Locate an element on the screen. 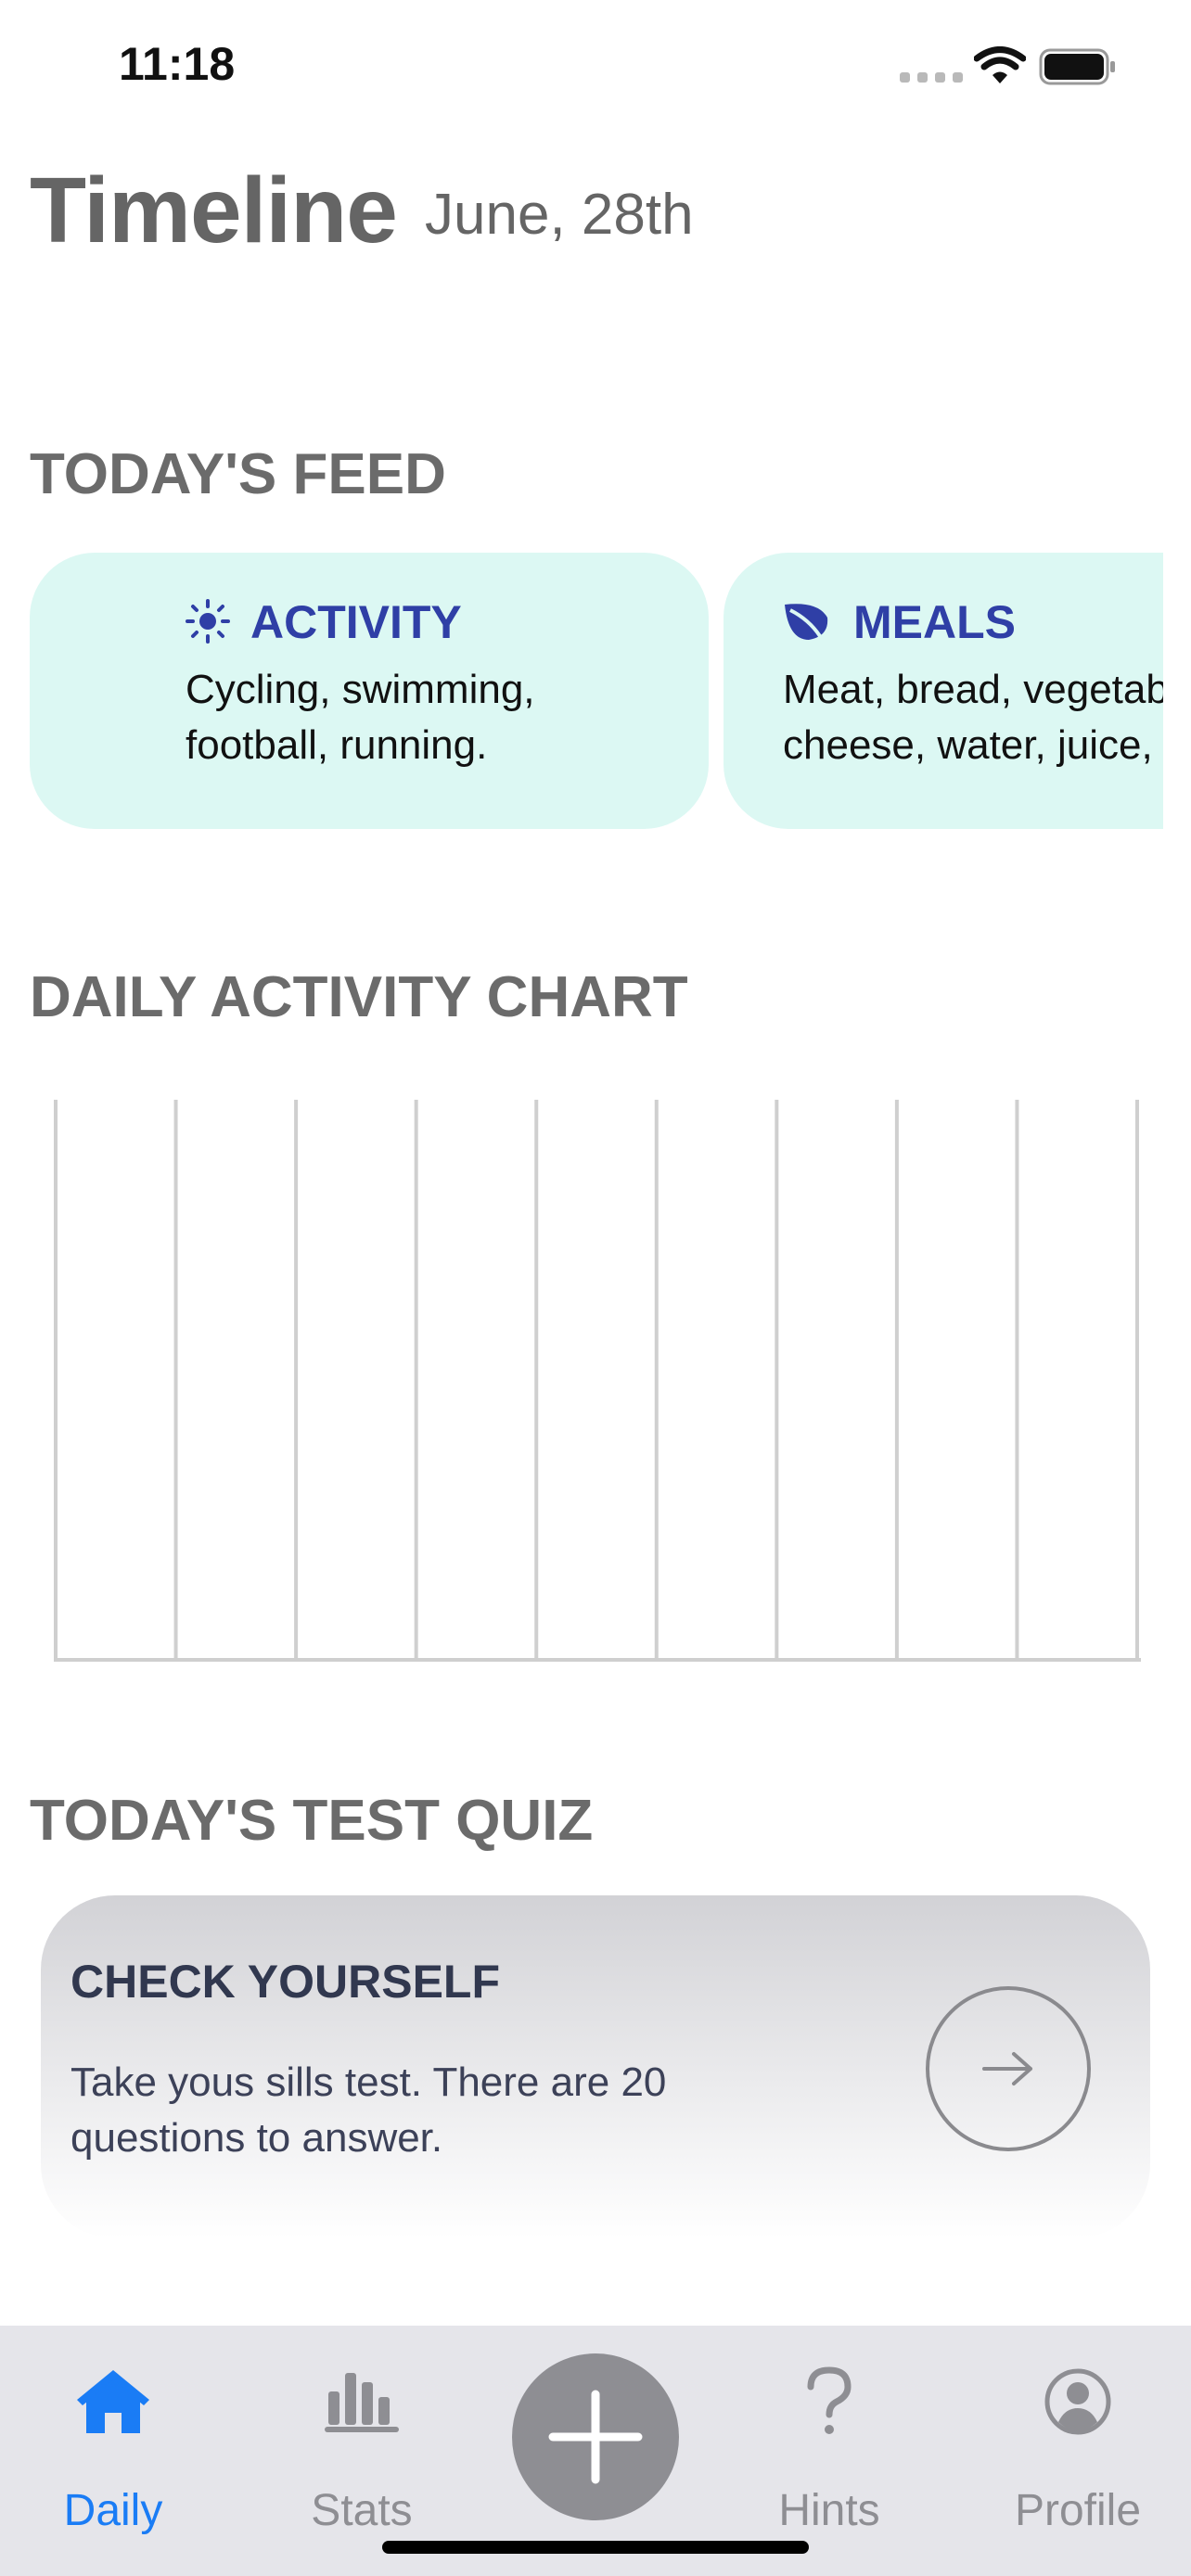 This screenshot has height=2576, width=1191. section-title-chart: DAILY ACTIVITY CHART is located at coordinates (359, 997).